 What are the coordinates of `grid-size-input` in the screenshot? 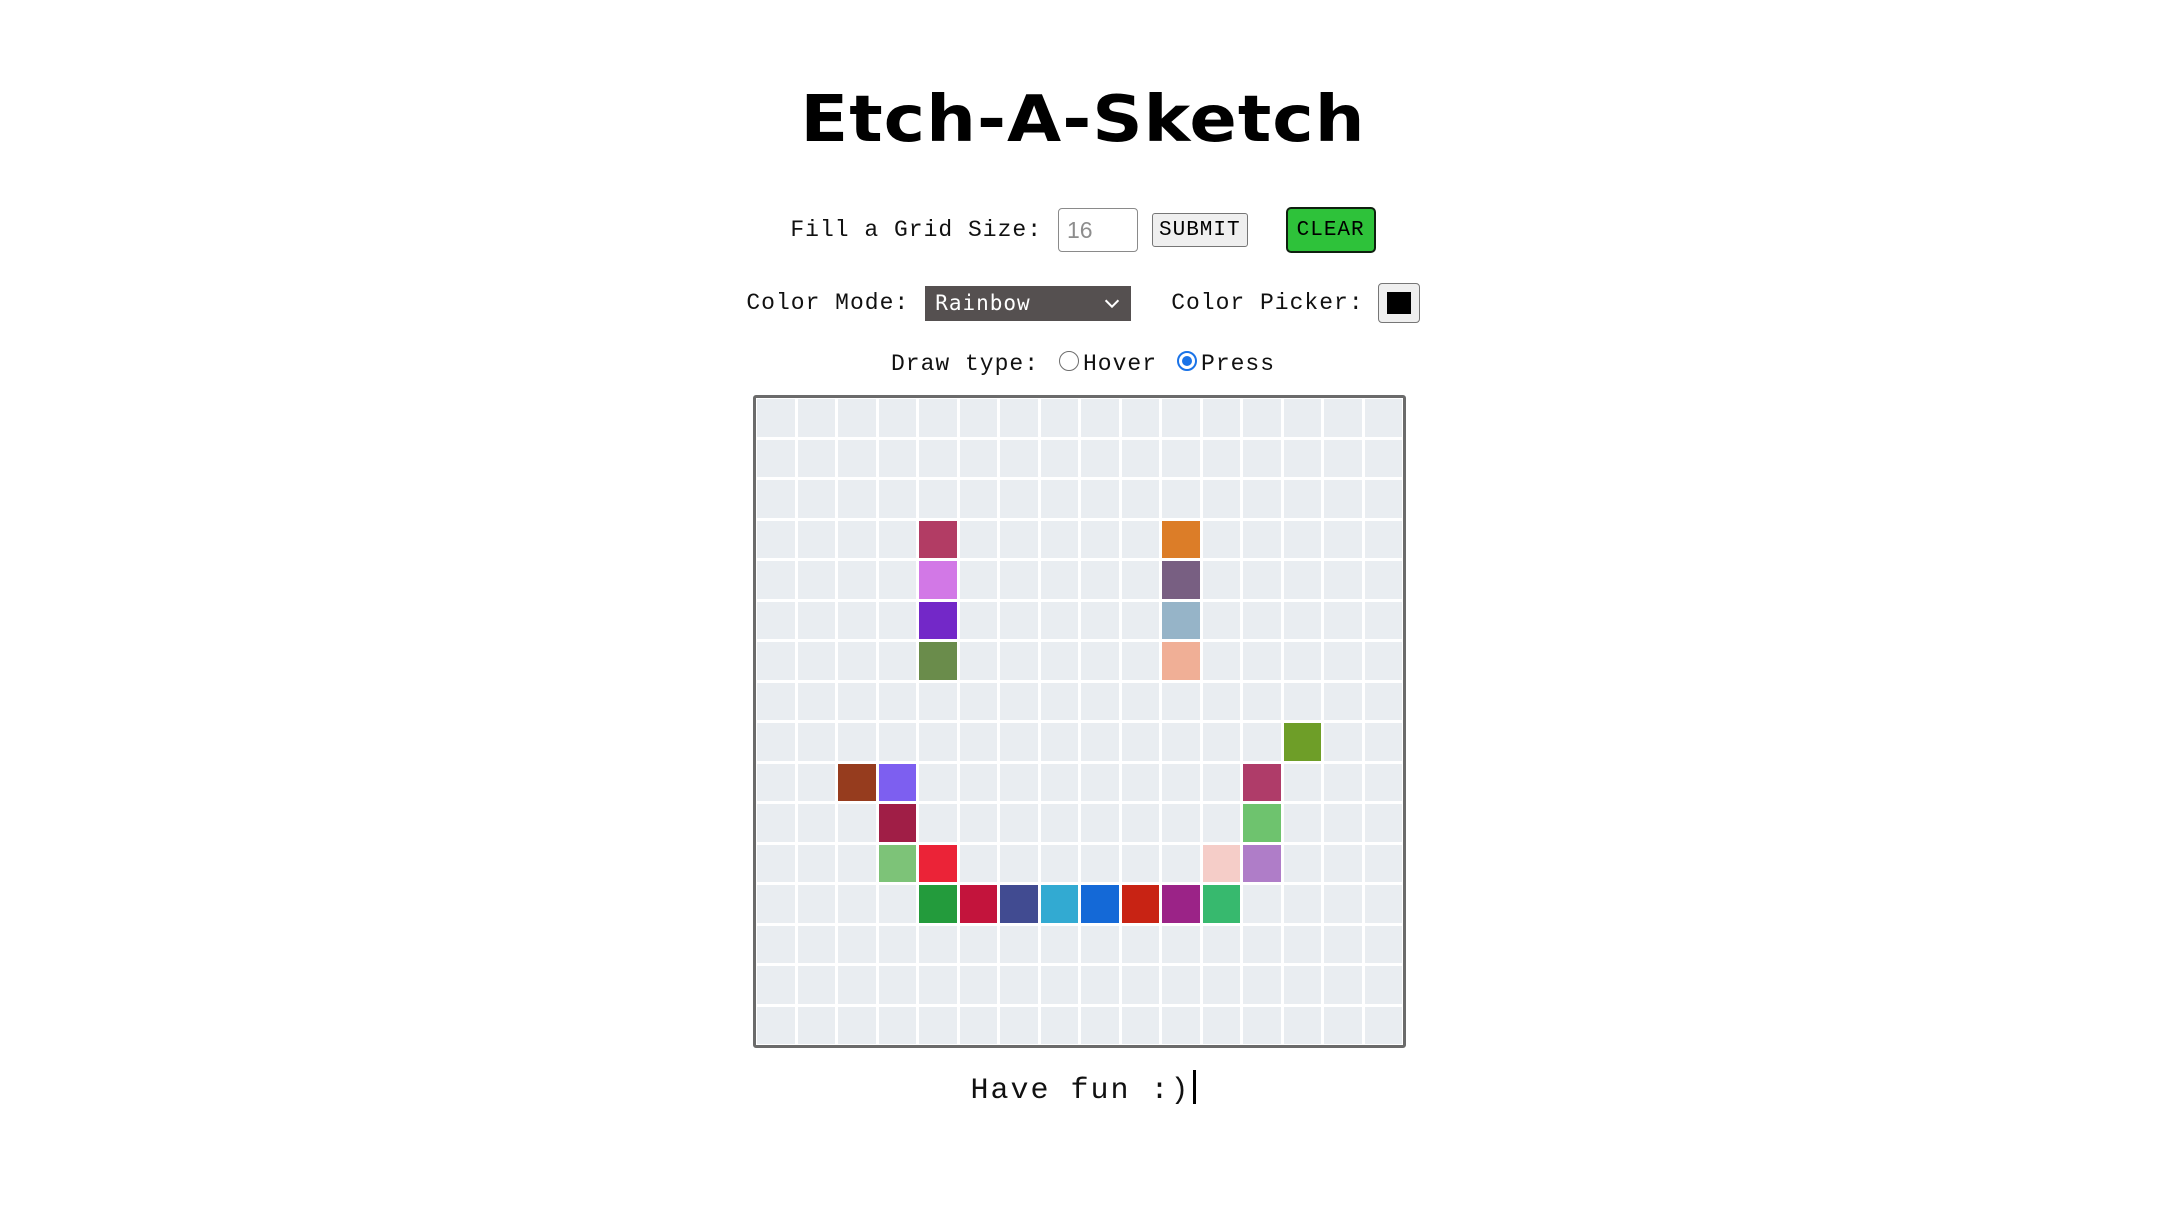 It's located at (1098, 230).